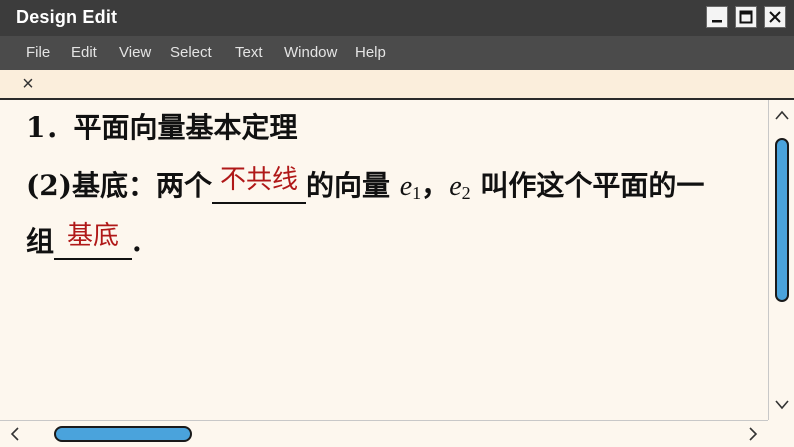 This screenshot has height=447, width=794. I want to click on close-button, so click(775, 17).